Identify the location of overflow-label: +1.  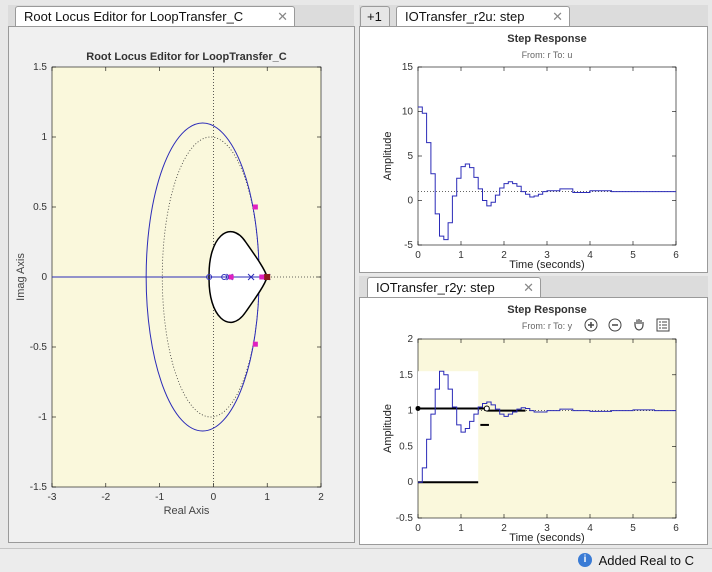
(374, 16).